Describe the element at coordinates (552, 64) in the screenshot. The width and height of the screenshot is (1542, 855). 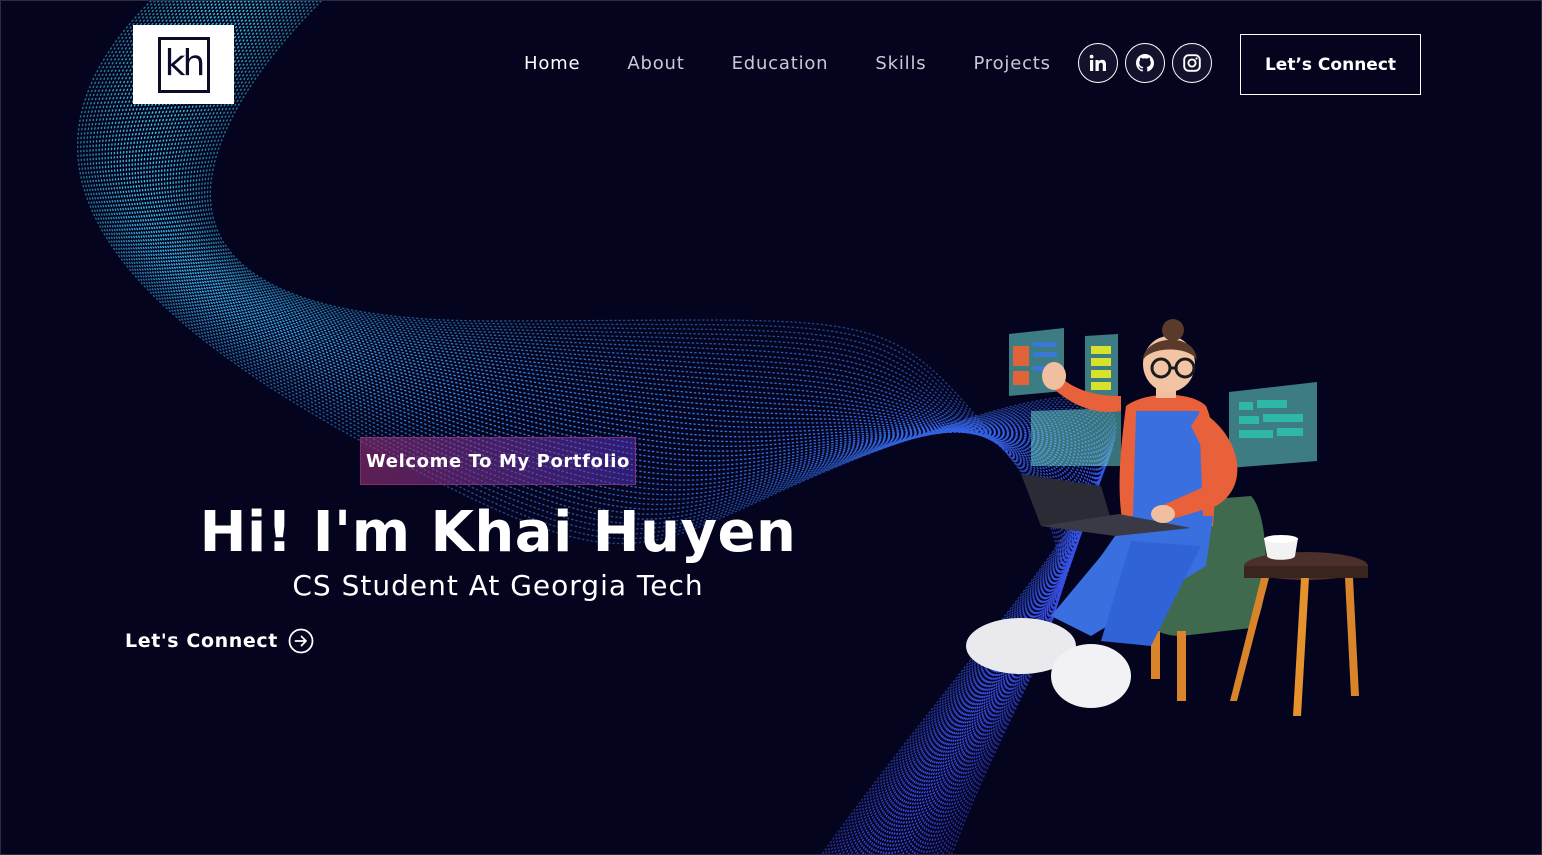
I see `nav-item-home: Home` at that location.